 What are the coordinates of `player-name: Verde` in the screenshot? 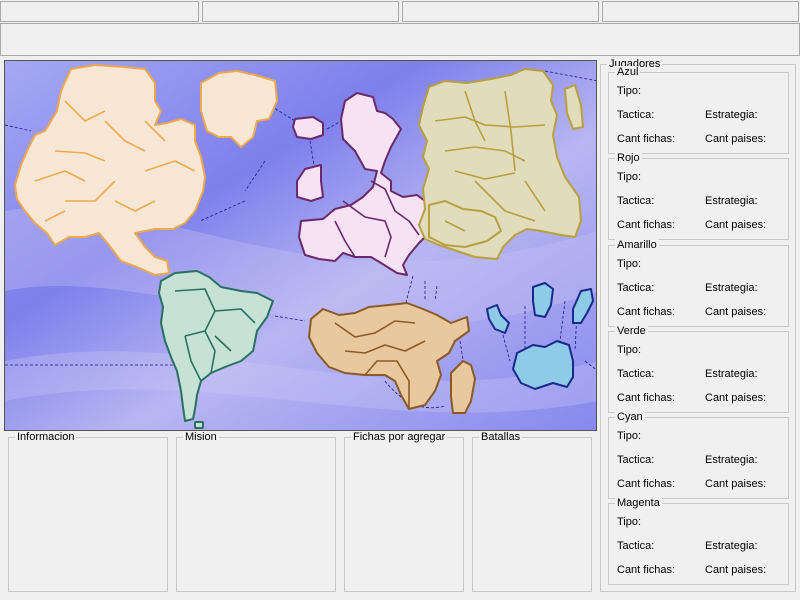 It's located at (631, 331).